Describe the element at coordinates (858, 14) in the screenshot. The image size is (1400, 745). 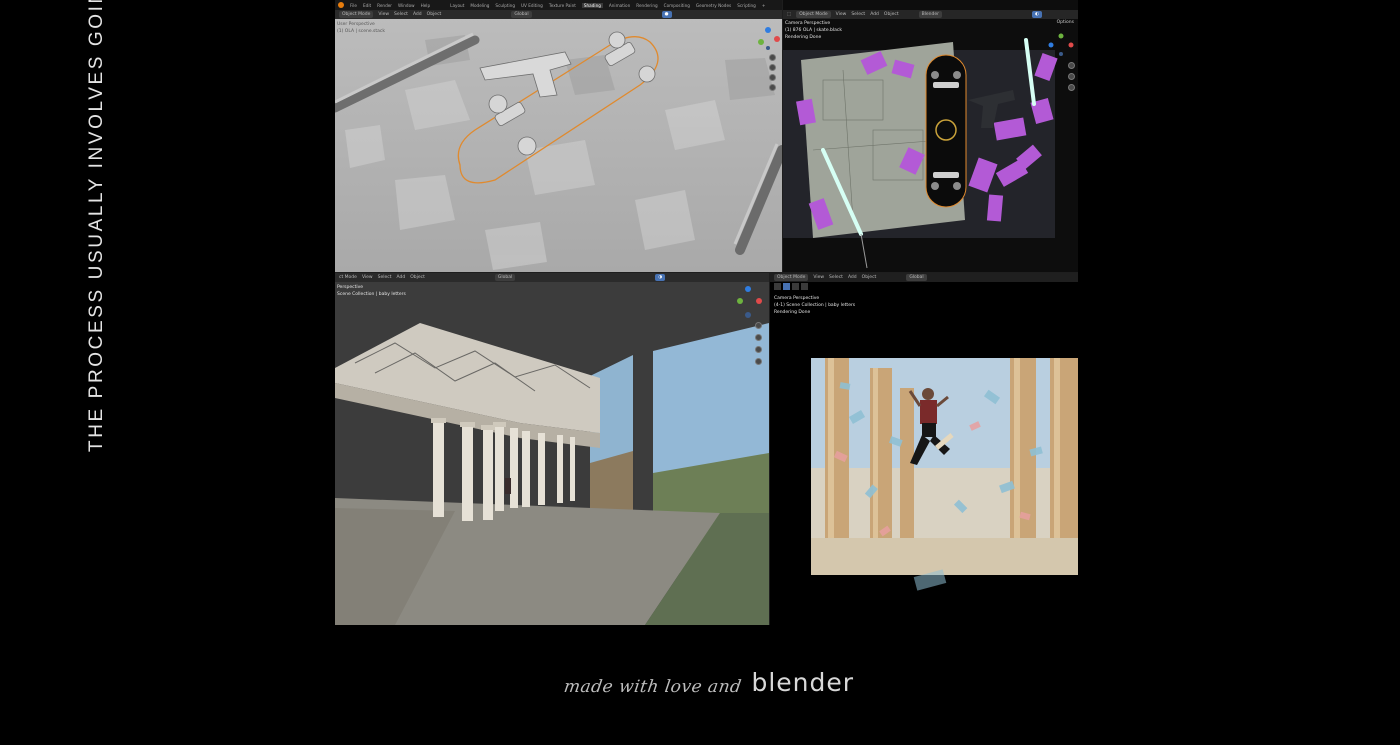
I see `menu-select-tr: Select` at that location.